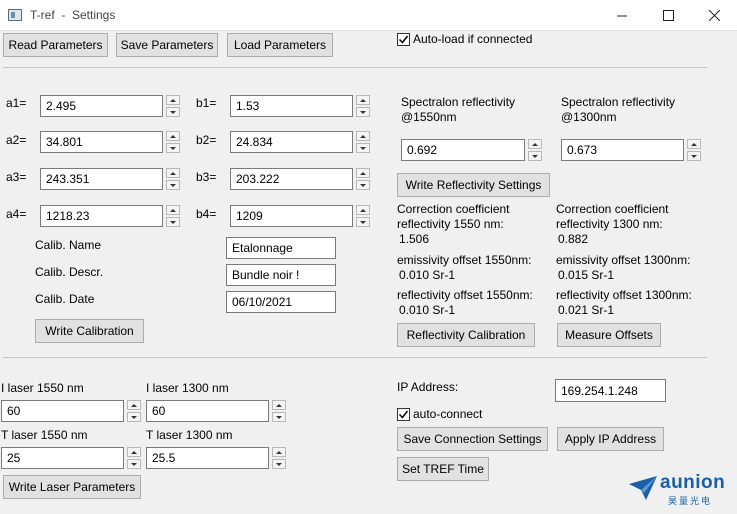 This screenshot has width=737, height=514. I want to click on separator-bottom, so click(355, 357).